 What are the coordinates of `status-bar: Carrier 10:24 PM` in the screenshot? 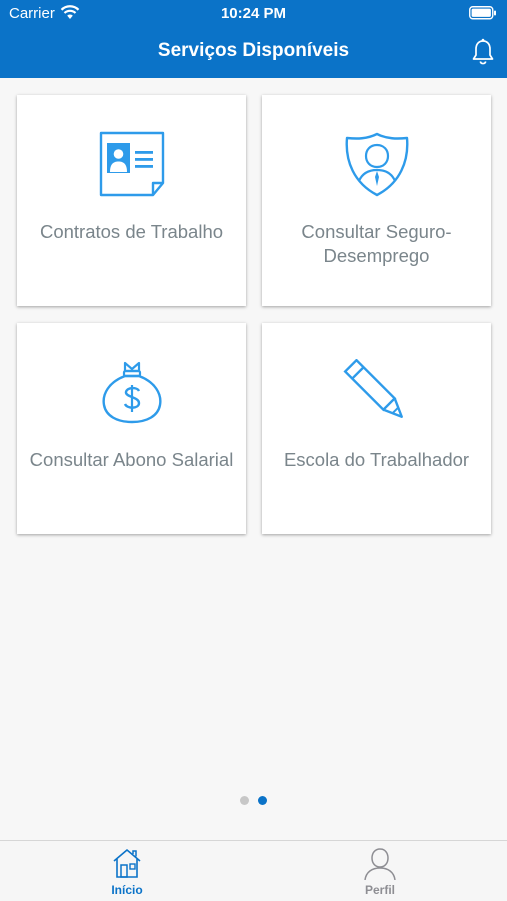 It's located at (253, 14).